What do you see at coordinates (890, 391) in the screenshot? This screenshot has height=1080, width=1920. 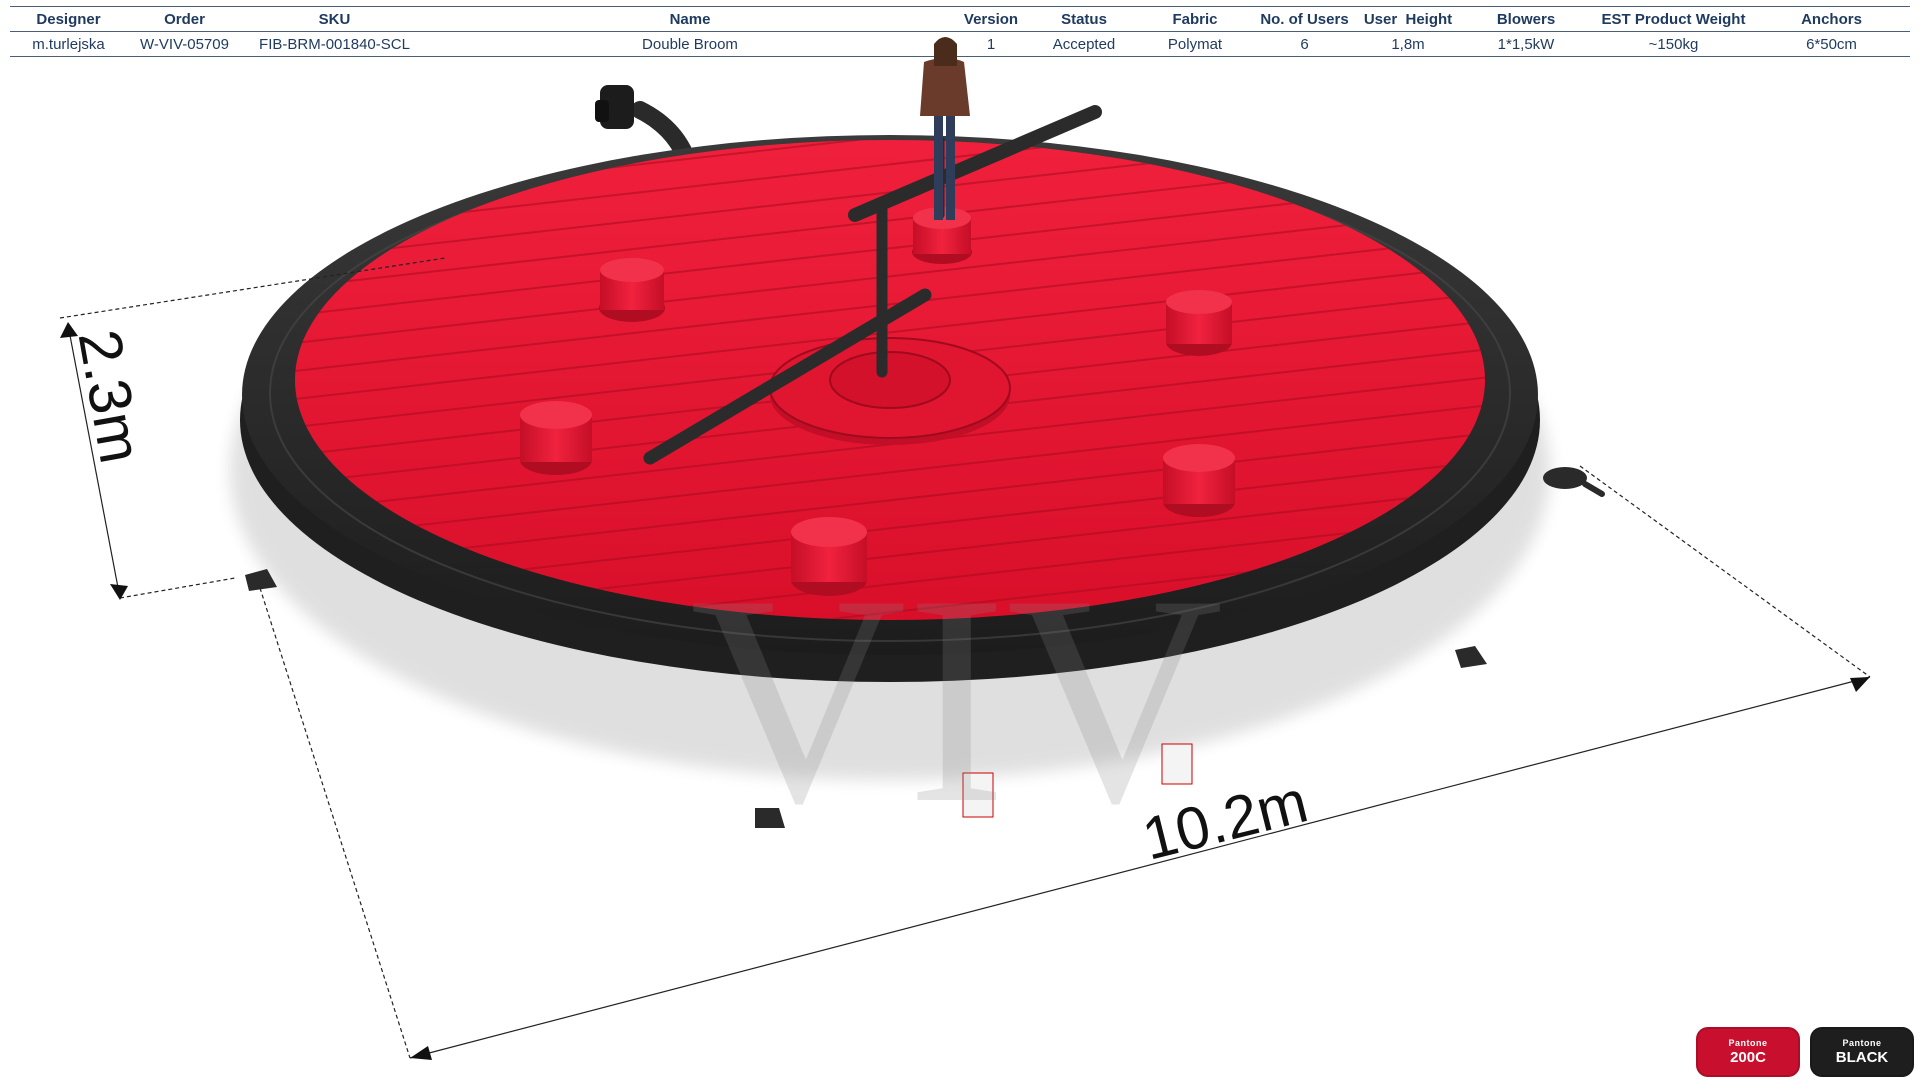 I see `center-platform` at bounding box center [890, 391].